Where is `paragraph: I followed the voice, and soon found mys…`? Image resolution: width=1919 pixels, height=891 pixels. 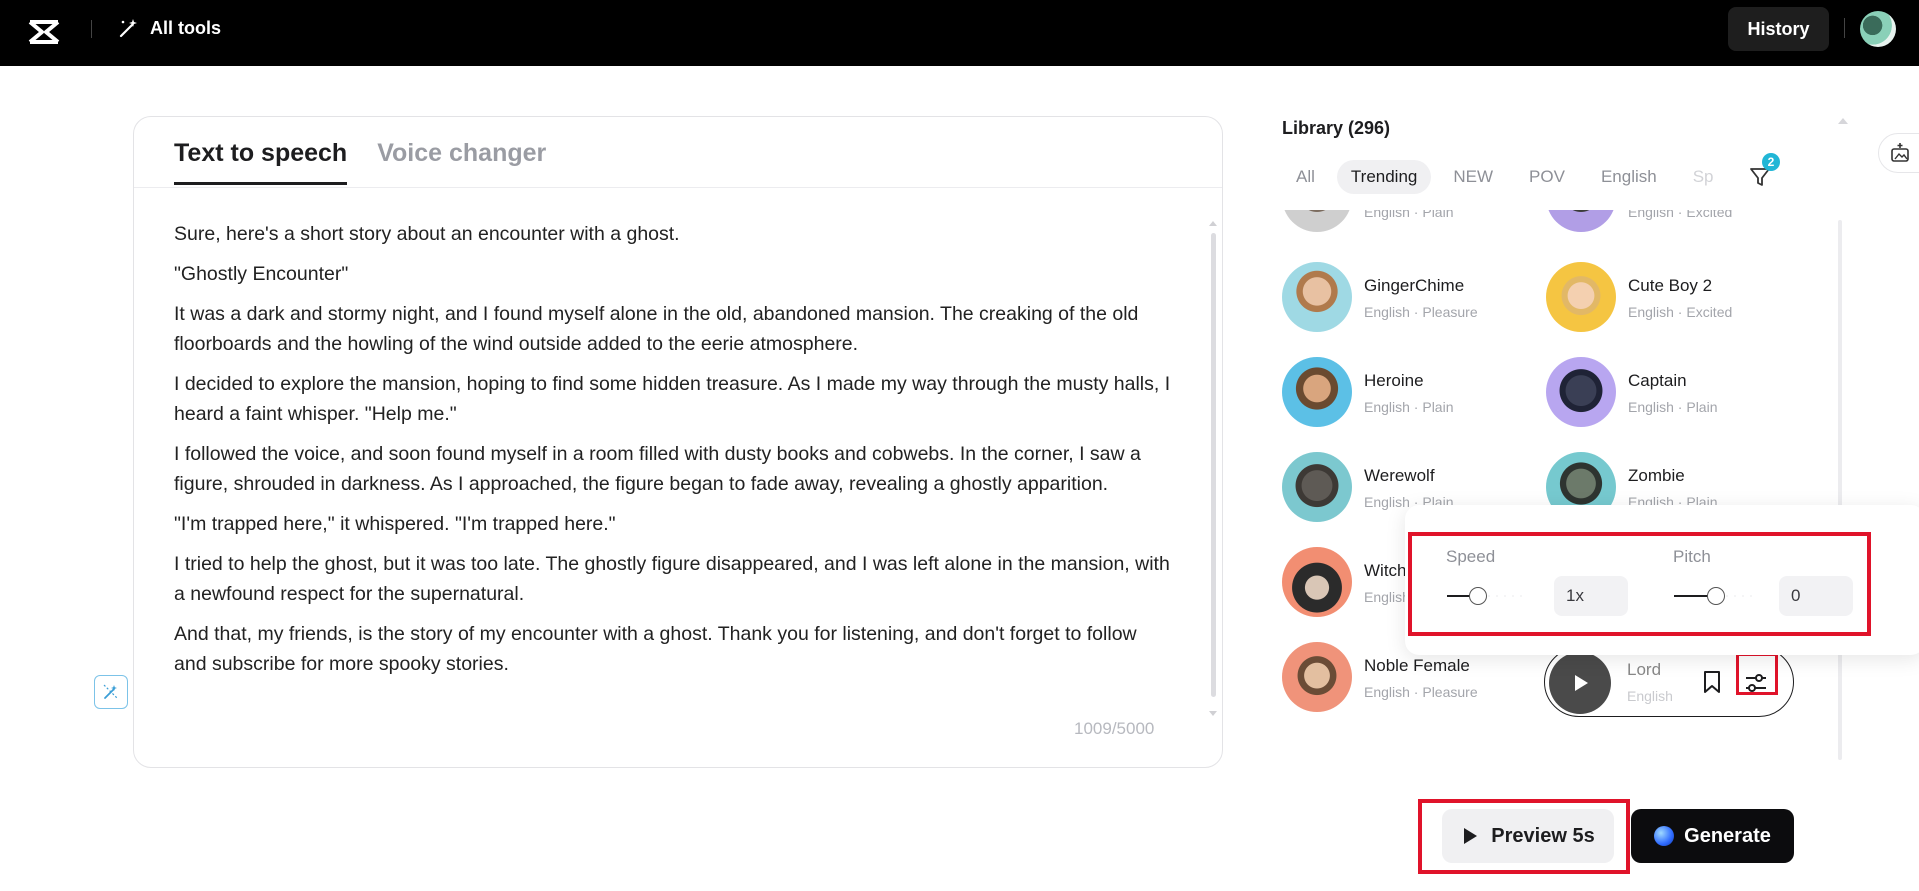
paragraph: I followed the voice, and soon found mys… is located at coordinates (657, 469).